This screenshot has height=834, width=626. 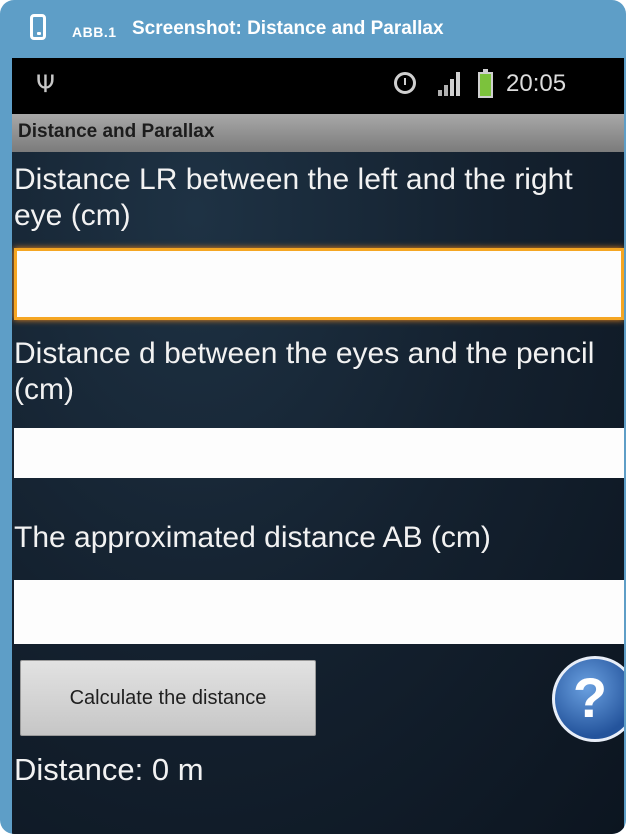 What do you see at coordinates (94, 32) in the screenshot?
I see `caption-label: ABB.1` at bounding box center [94, 32].